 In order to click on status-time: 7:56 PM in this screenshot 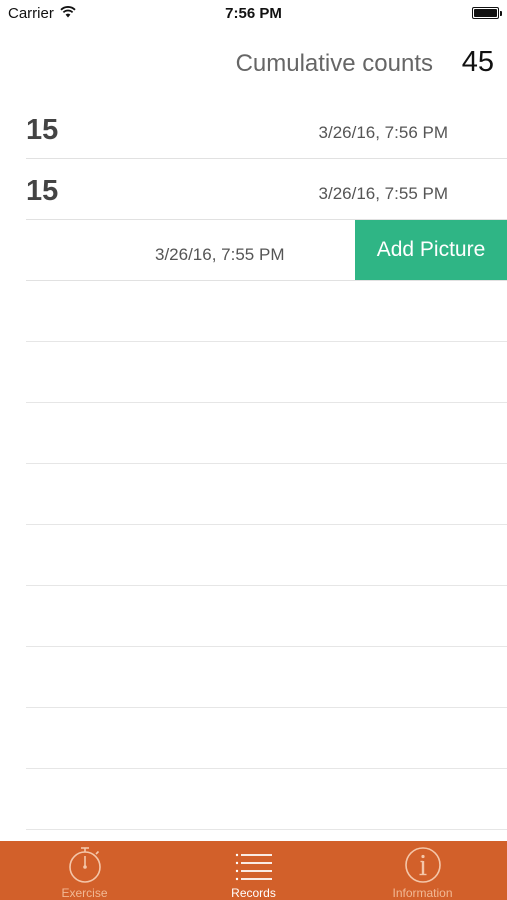, I will do `click(253, 13)`.